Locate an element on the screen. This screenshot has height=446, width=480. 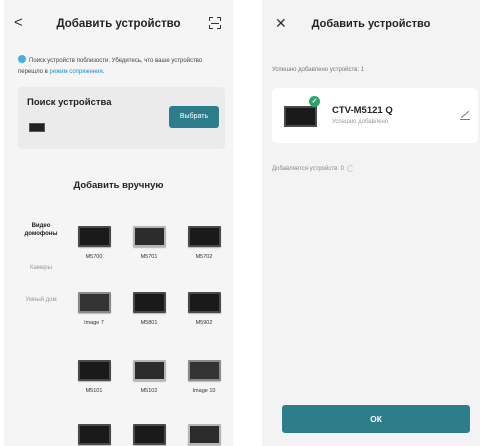
device-item: Image 10 is located at coordinates (204, 377).